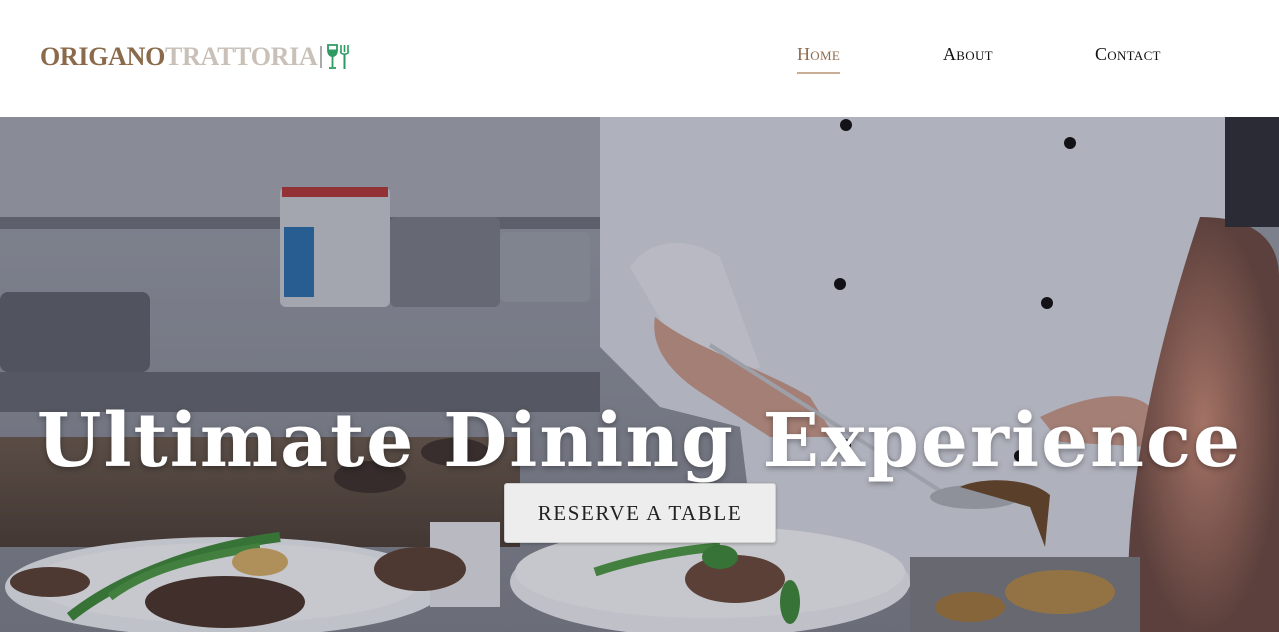 The height and width of the screenshot is (632, 1279). I want to click on nav-link-about: About, so click(968, 54).